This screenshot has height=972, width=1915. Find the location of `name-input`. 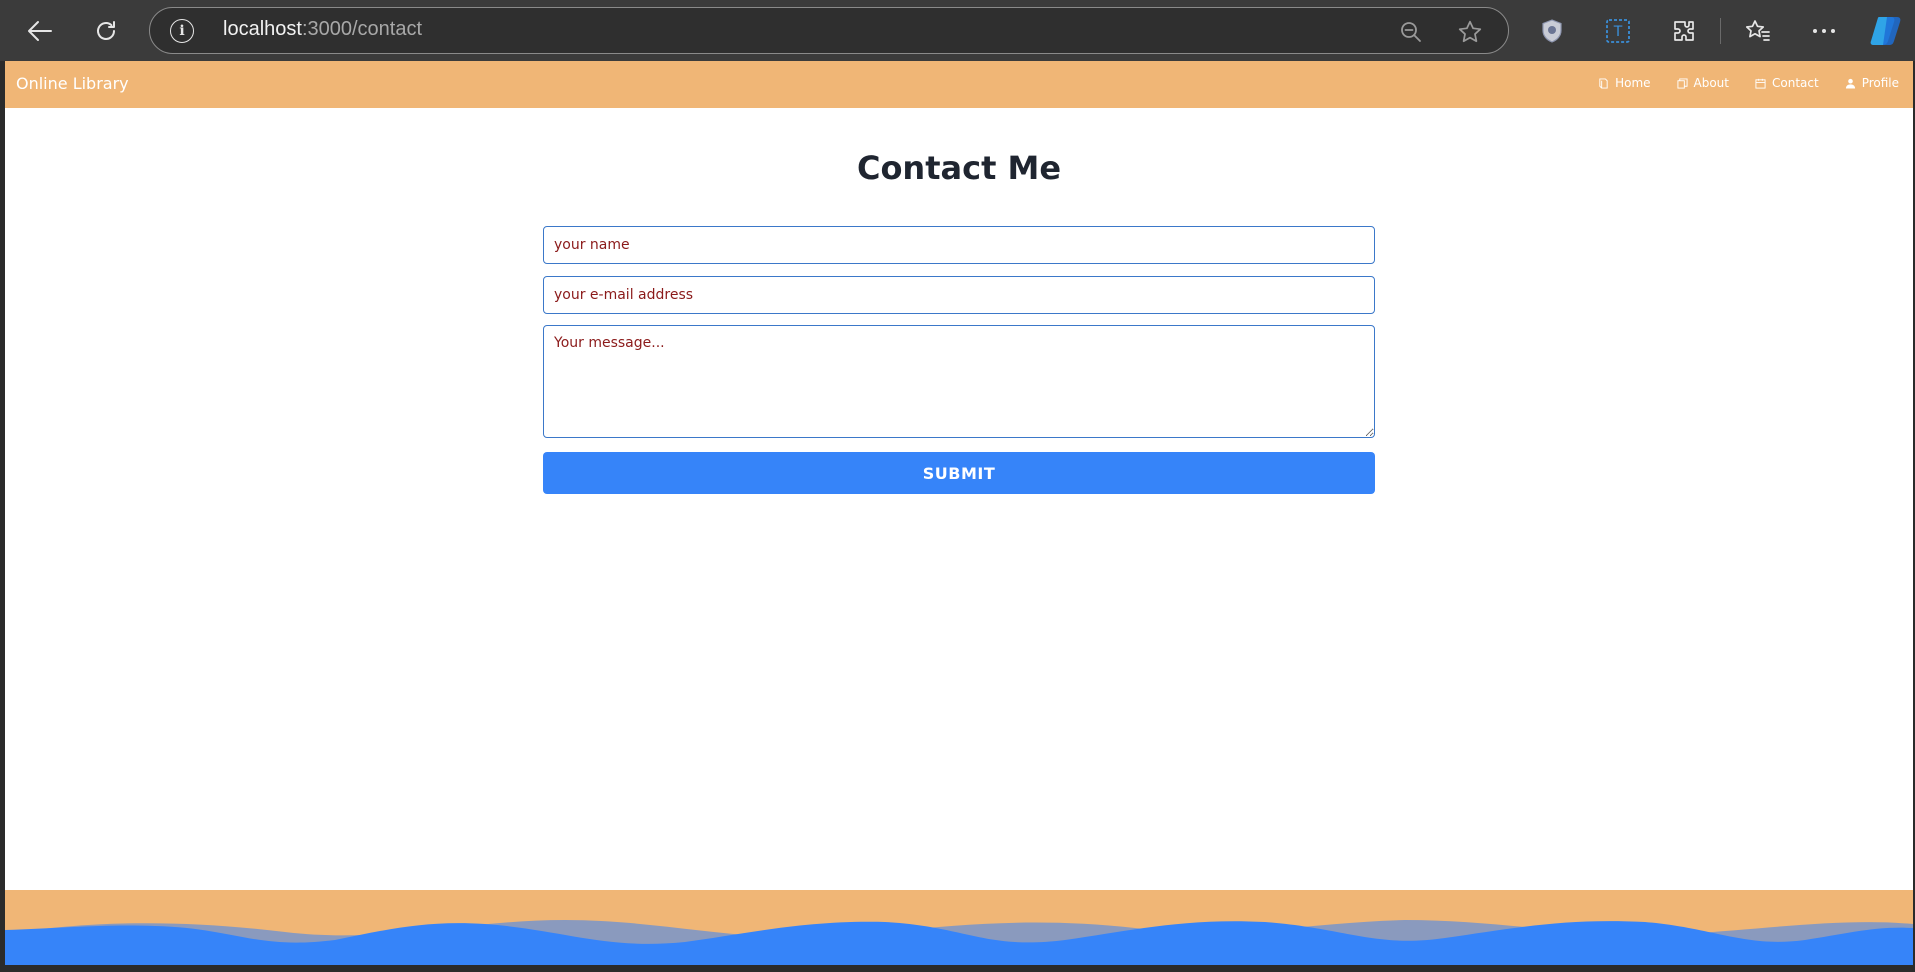

name-input is located at coordinates (959, 245).